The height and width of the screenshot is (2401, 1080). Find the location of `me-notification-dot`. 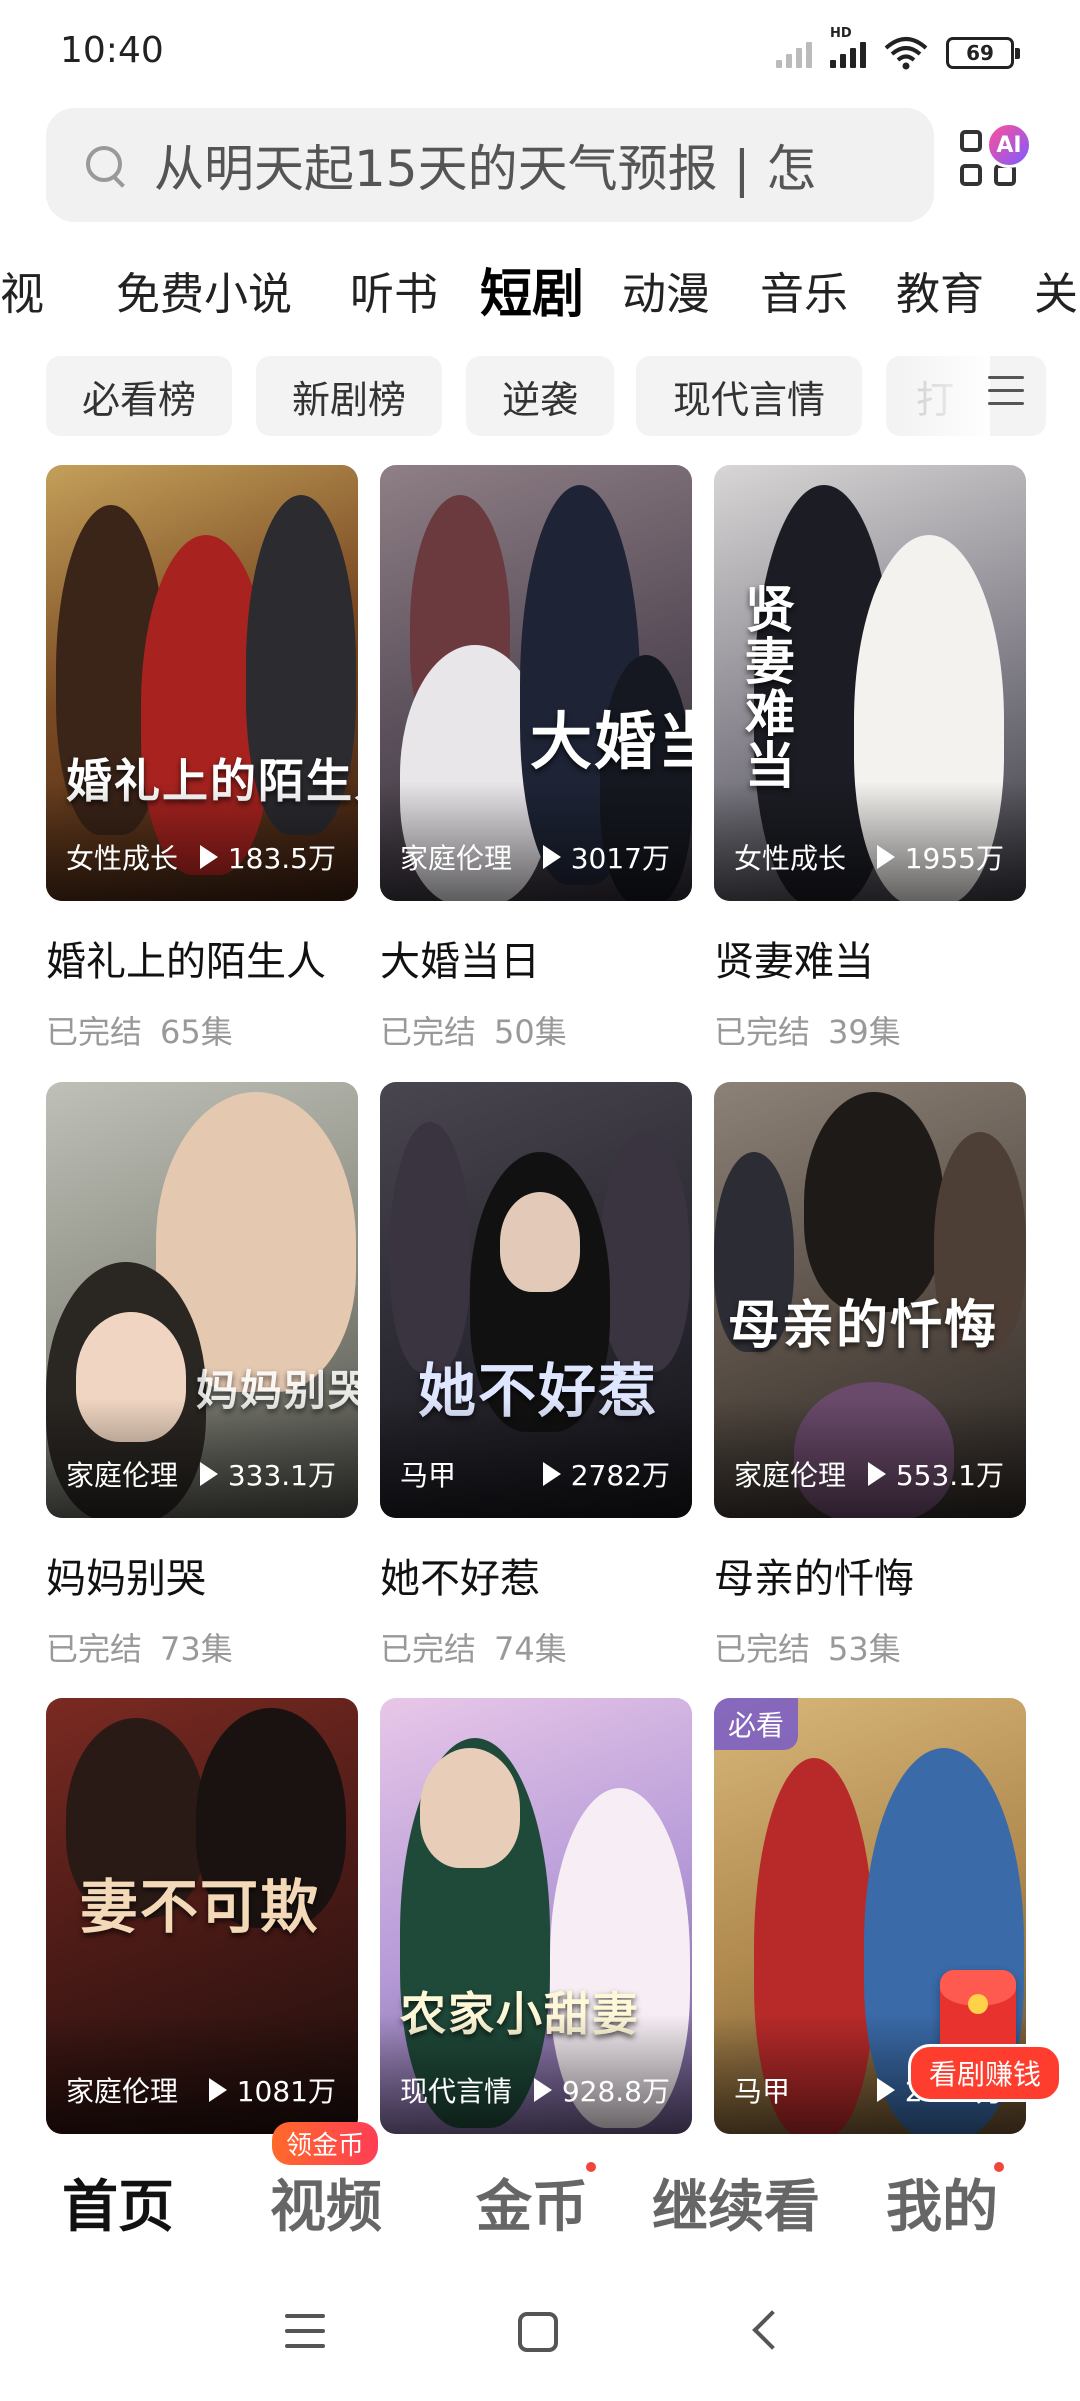

me-notification-dot is located at coordinates (999, 2167).